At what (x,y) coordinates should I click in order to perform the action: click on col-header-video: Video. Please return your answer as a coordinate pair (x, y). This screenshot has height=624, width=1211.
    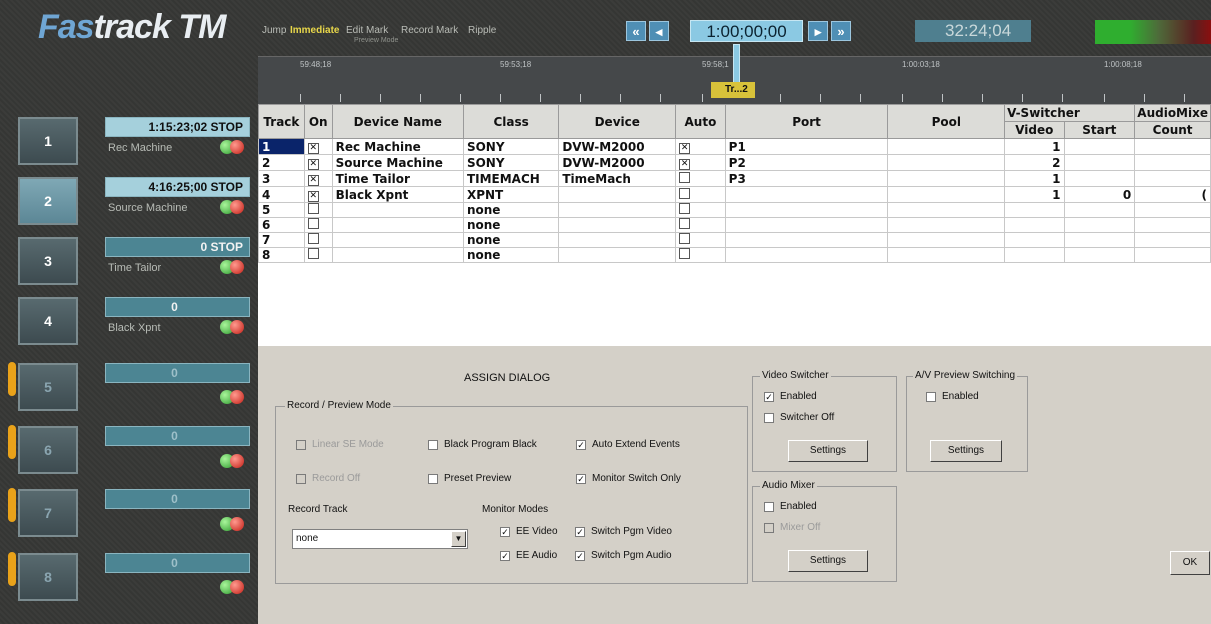
    Looking at the image, I should click on (1034, 130).